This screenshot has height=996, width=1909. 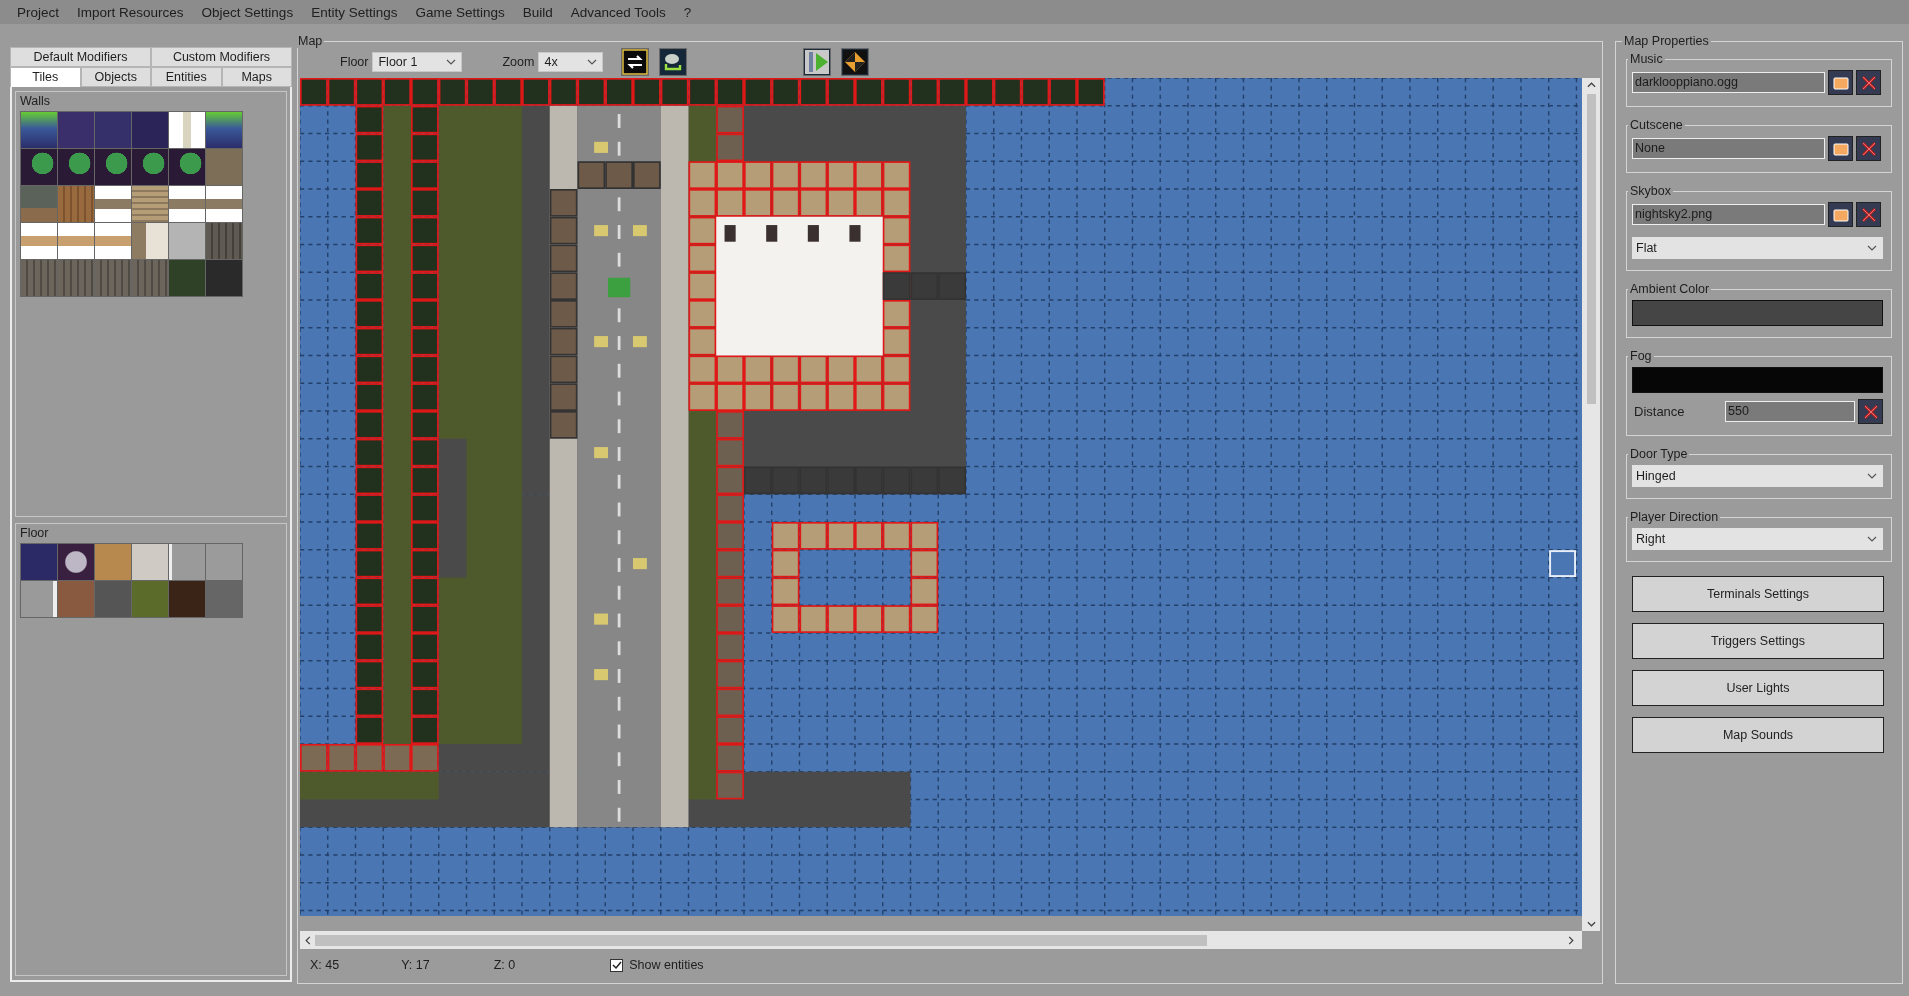 I want to click on dropdown: Flat, so click(x=1757, y=248).